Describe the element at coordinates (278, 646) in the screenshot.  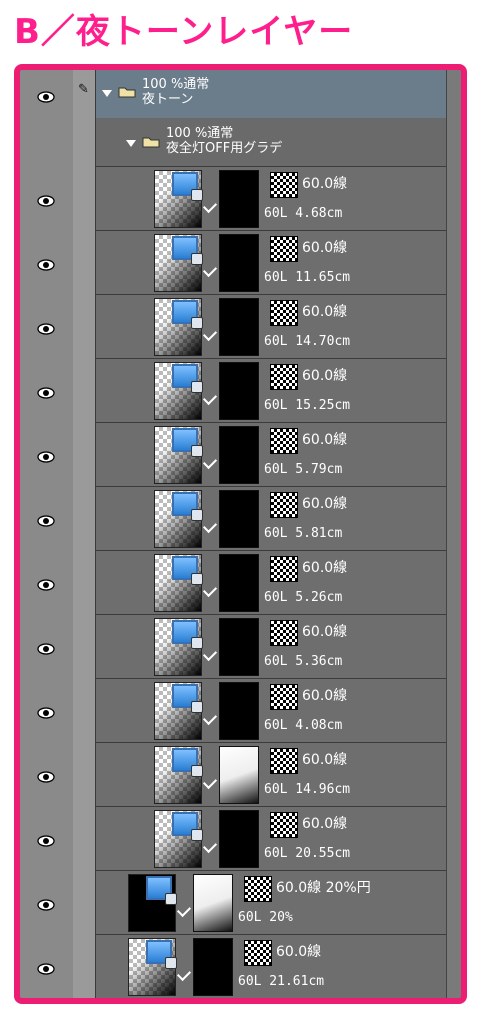
I see `layer-row: 60.0線 60L 5.36cm` at that location.